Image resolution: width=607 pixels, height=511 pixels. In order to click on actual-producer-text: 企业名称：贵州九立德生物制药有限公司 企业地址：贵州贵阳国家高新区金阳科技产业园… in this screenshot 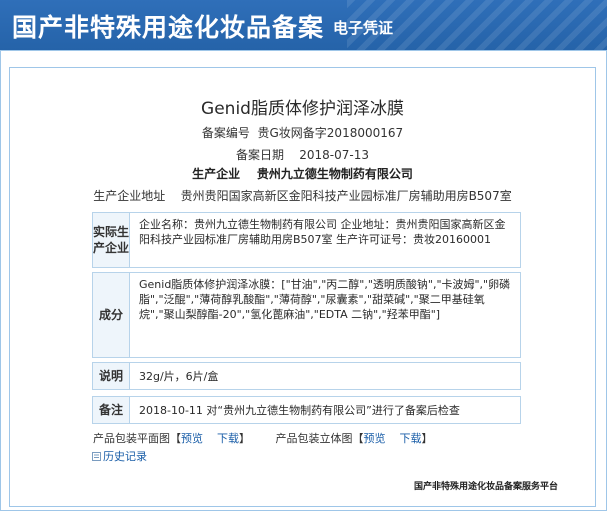, I will do `click(322, 232)`.